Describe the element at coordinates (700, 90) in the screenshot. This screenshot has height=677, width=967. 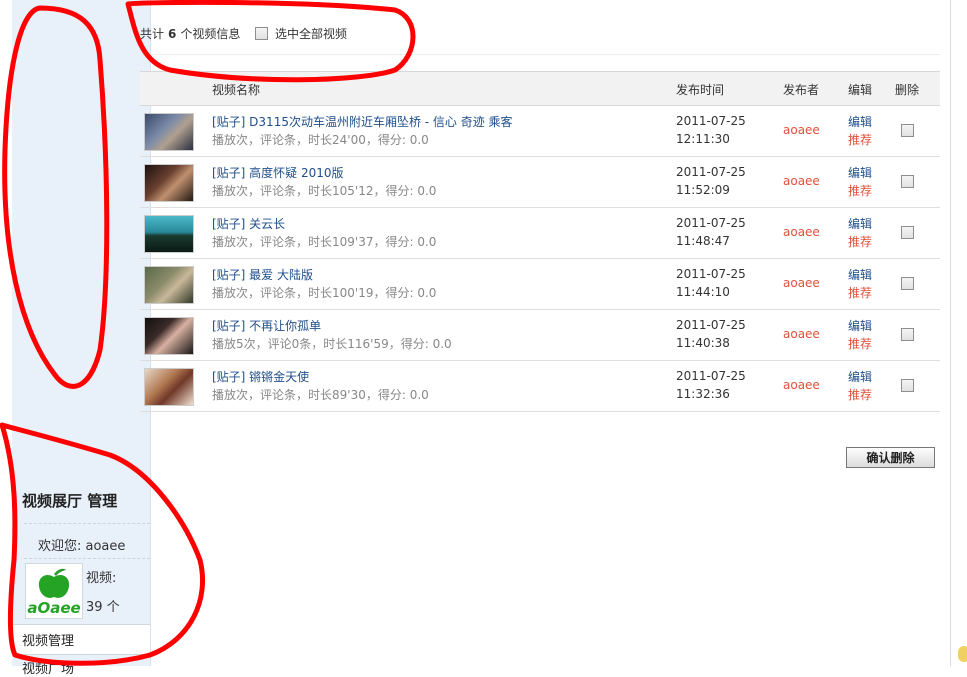
I see `column-header-time: 发布时间` at that location.